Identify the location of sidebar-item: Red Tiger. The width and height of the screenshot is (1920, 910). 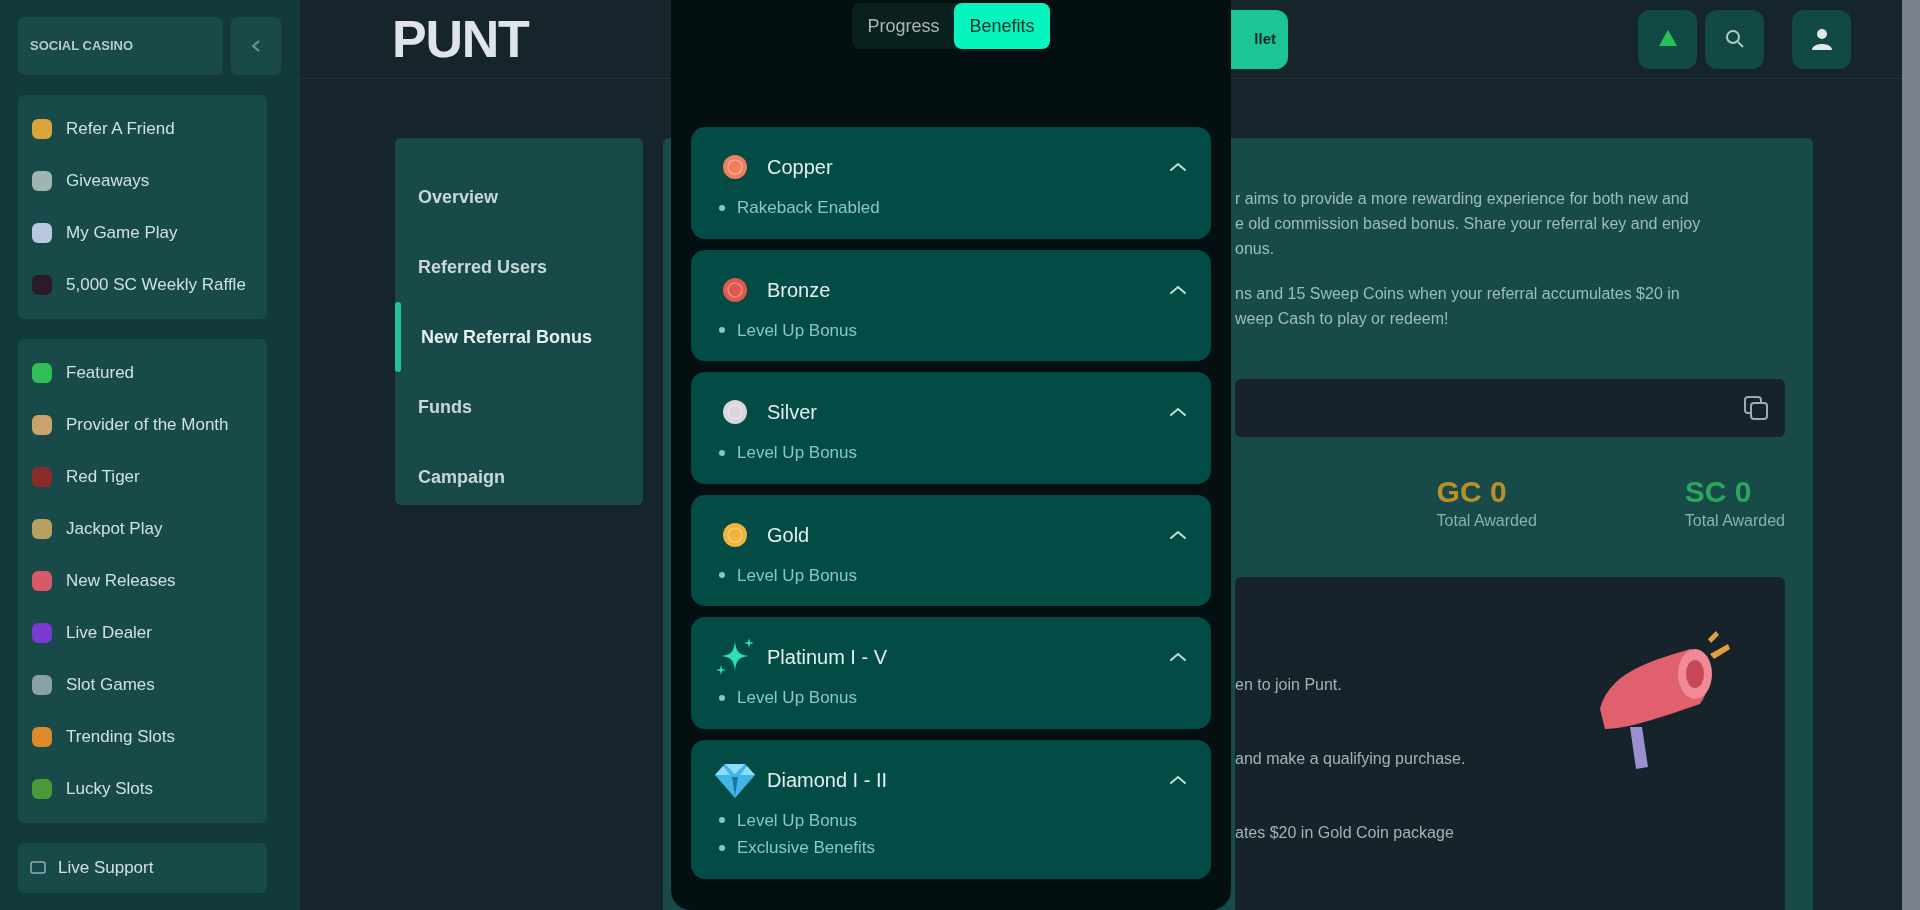
(142, 477).